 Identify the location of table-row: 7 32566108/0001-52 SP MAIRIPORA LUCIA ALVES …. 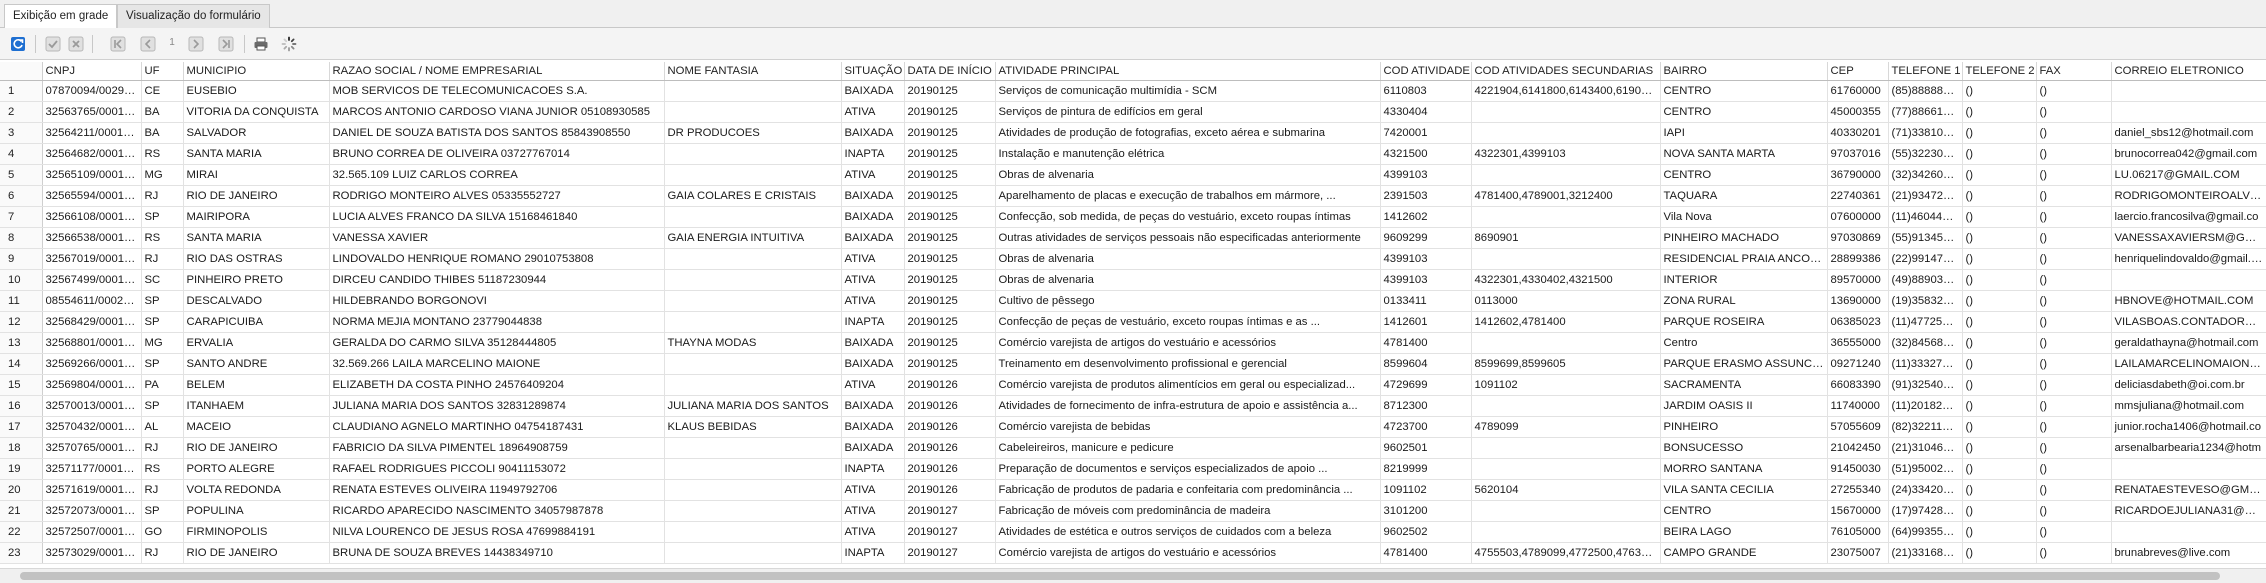
(1133, 217).